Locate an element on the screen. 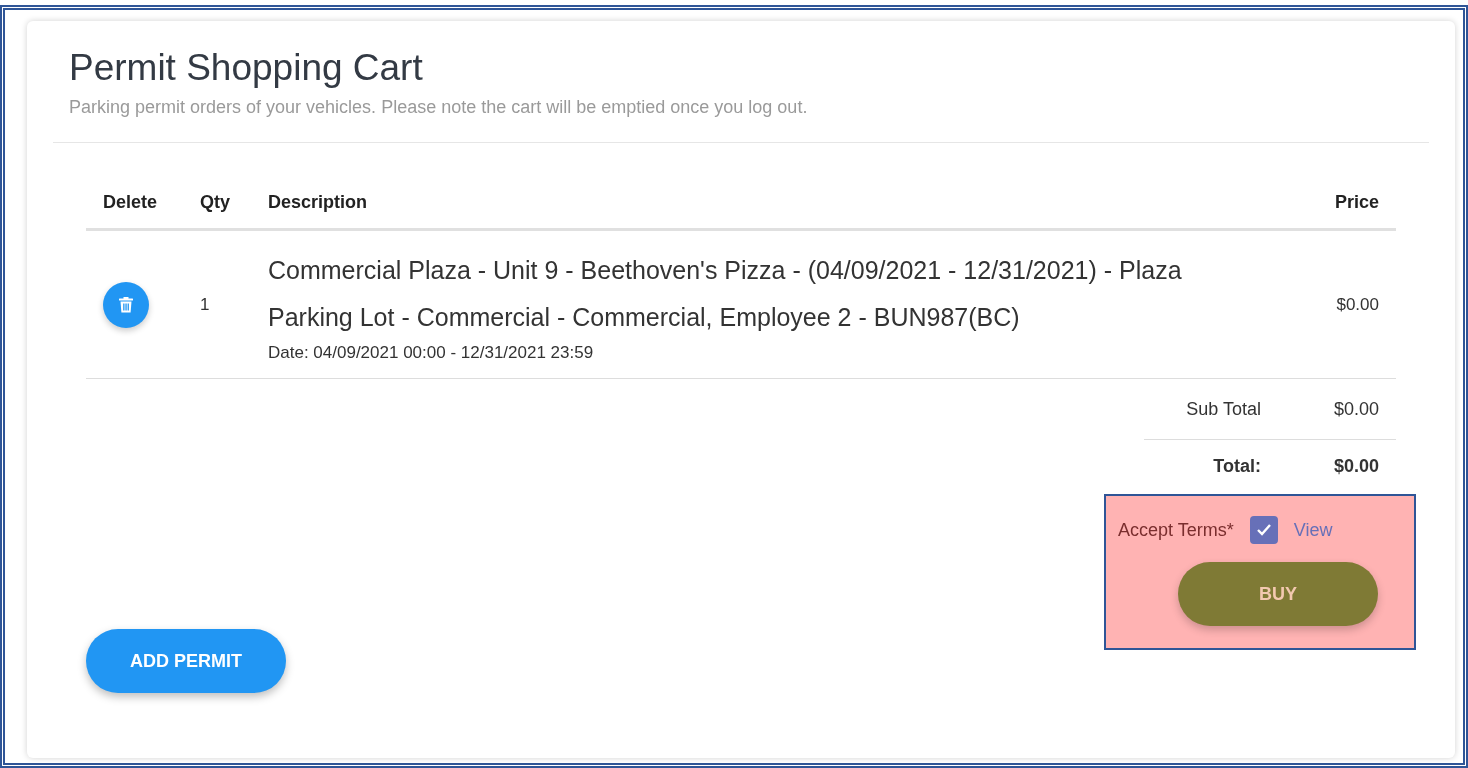  buy-button: BUY is located at coordinates (1278, 594).